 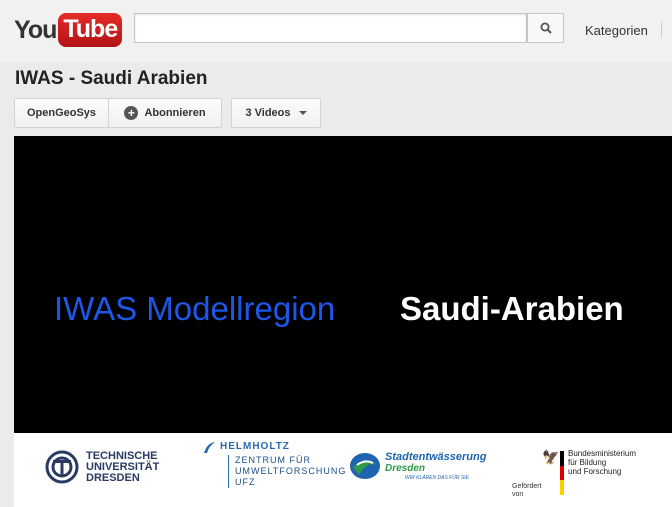 I want to click on chevron-down-icon, so click(x=302, y=113).